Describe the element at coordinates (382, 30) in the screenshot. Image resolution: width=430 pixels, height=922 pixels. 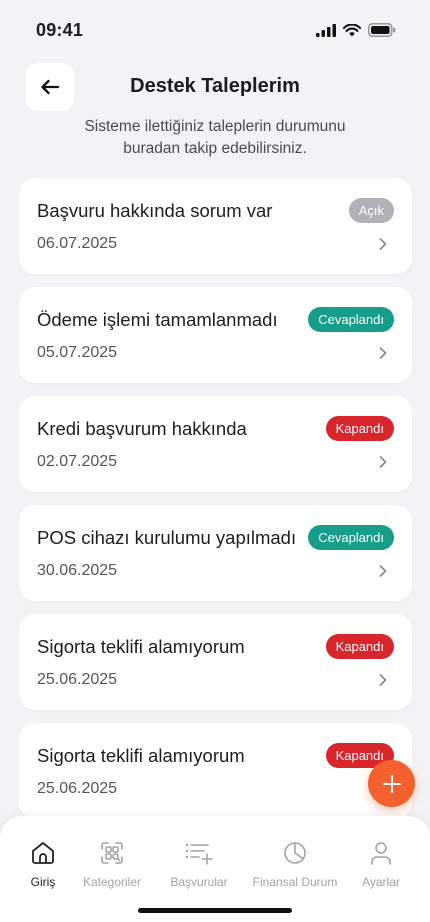
I see `battery-icon` at that location.